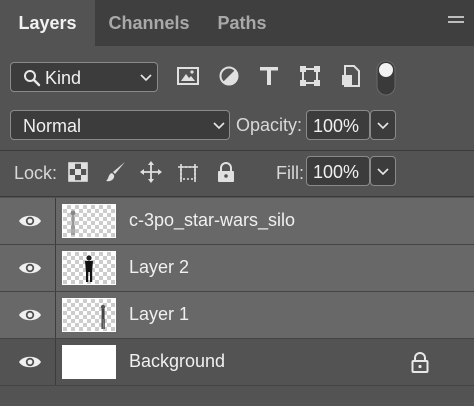 This screenshot has width=474, height=406. What do you see at coordinates (237, 268) in the screenshot?
I see `layer-row: Layer 2` at bounding box center [237, 268].